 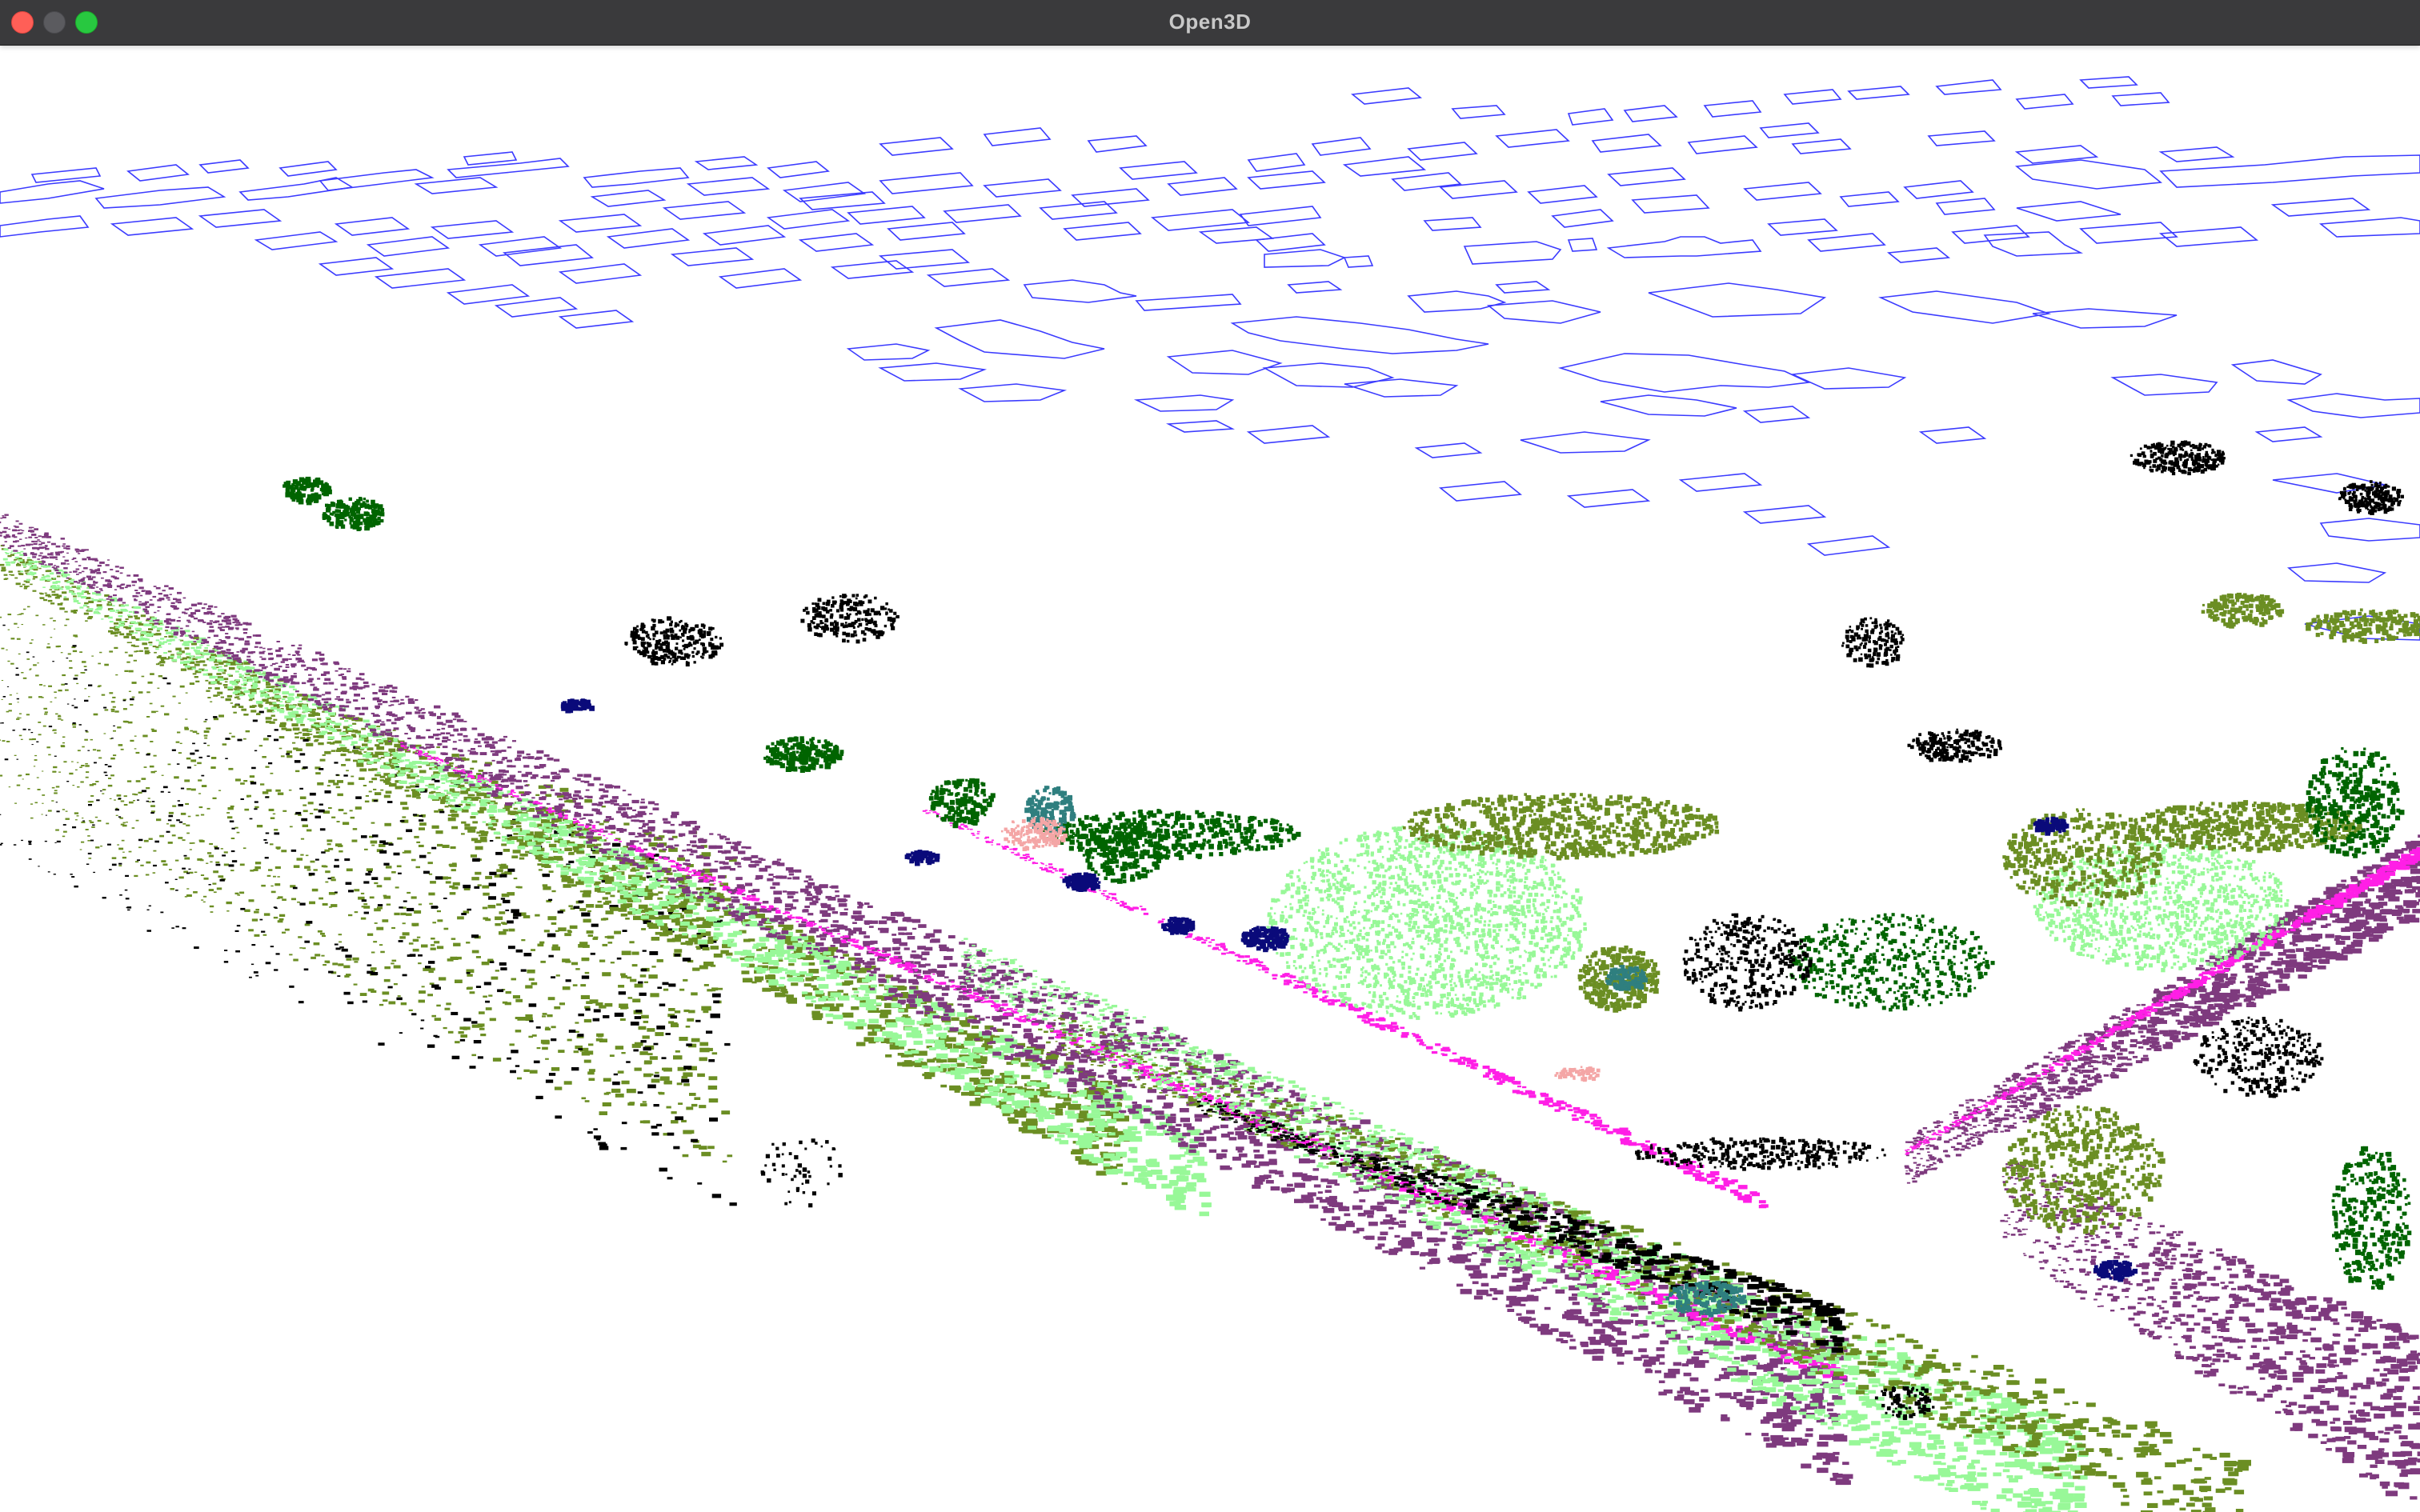 I want to click on title-bar: Open3D, so click(x=1210, y=23).